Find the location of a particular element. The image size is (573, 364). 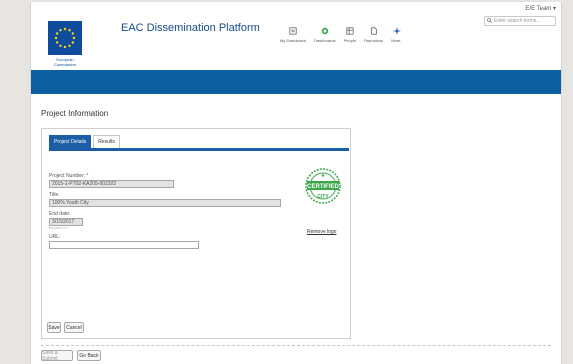

search-icon is located at coordinates (490, 21).